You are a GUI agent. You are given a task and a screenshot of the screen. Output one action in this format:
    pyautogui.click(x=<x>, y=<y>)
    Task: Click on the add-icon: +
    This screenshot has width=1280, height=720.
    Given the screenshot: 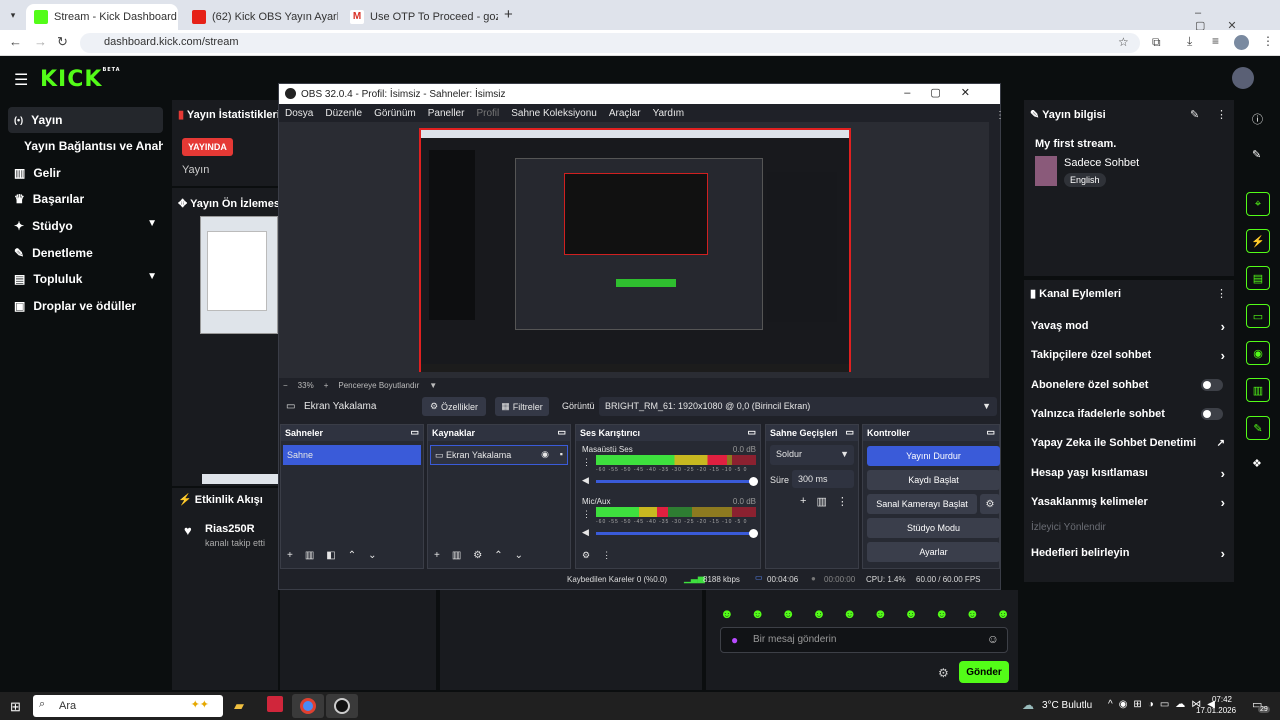 What is the action you would take?
    pyautogui.click(x=437, y=555)
    